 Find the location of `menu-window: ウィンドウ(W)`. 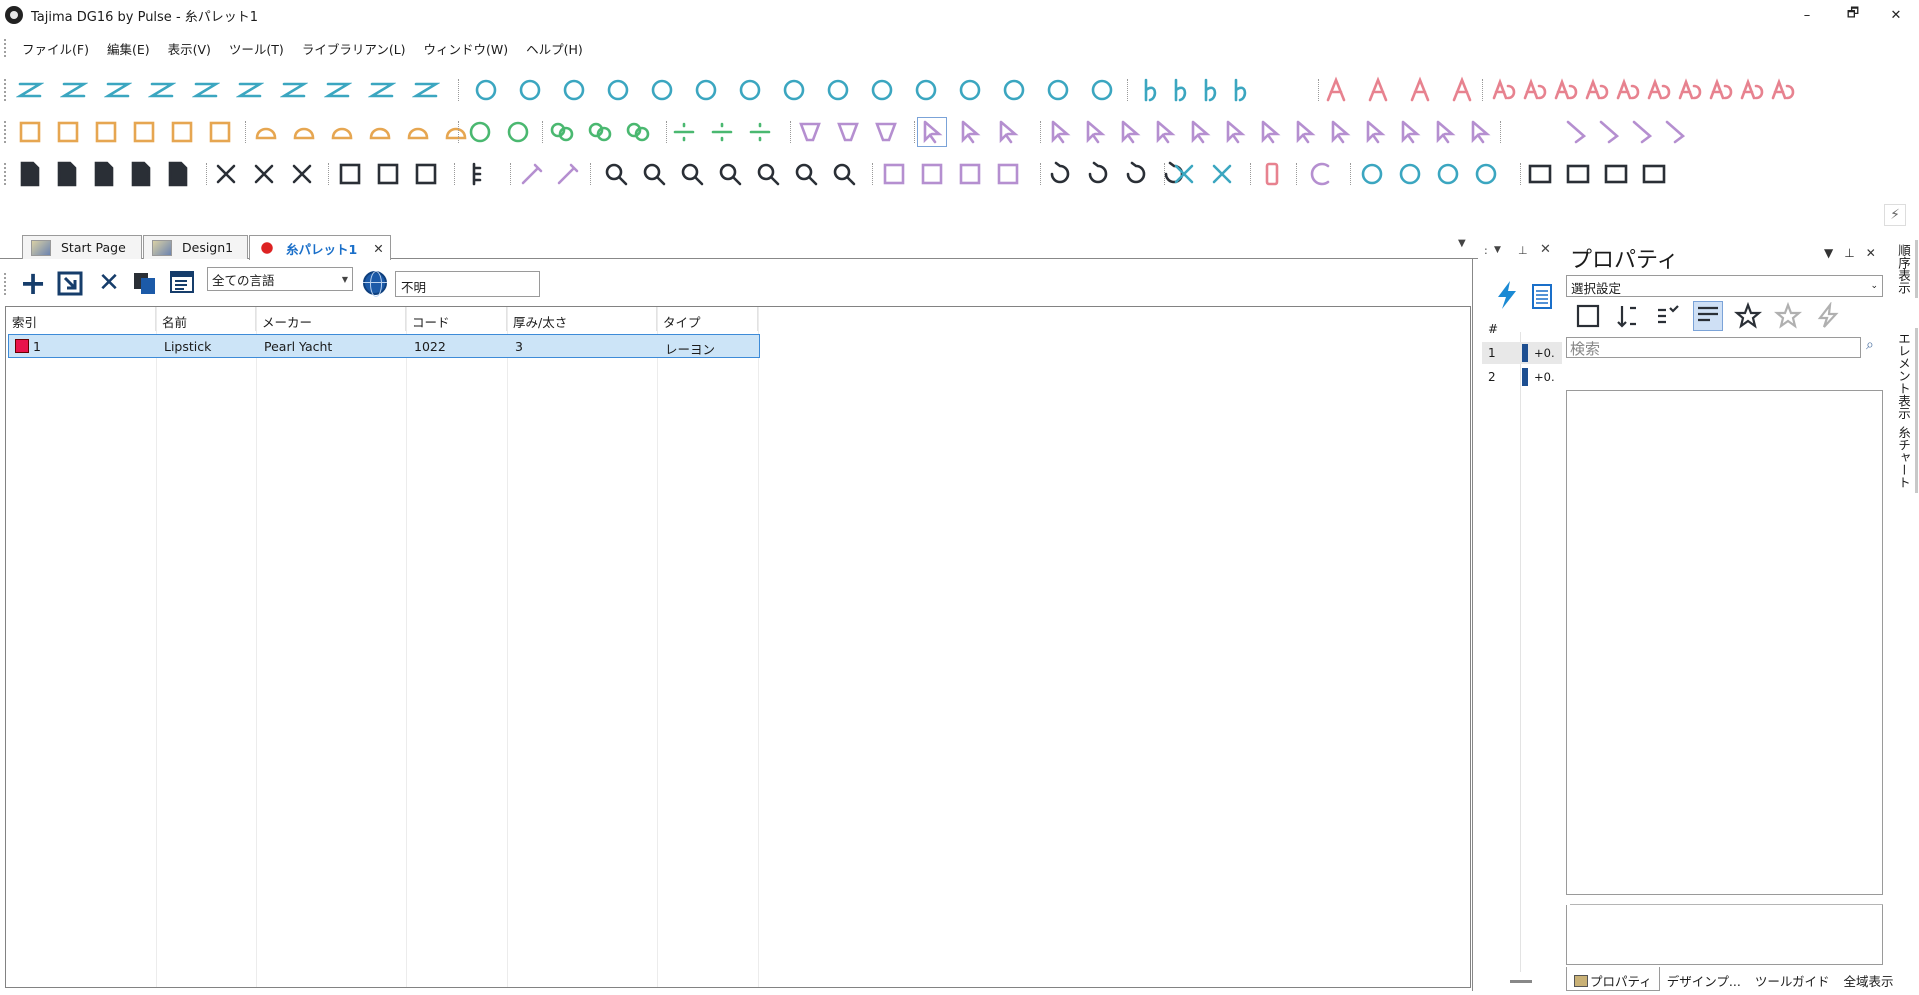

menu-window: ウィンドウ(W) is located at coordinates (466, 48).